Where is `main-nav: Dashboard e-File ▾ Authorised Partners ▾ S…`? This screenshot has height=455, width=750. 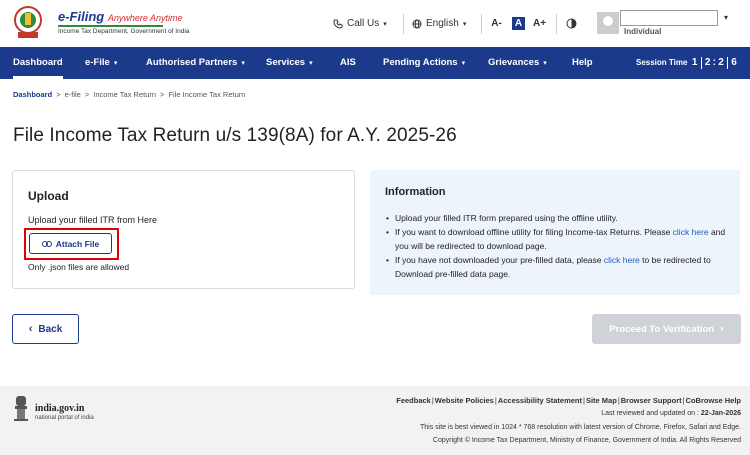
main-nav: Dashboard e-File ▾ Authorised Partners ▾ S… is located at coordinates (375, 63).